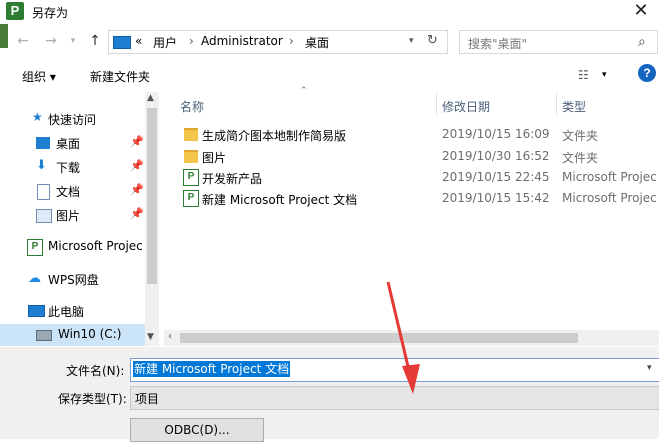 Image resolution: width=659 pixels, height=442 pixels. What do you see at coordinates (68, 168) in the screenshot?
I see `nav-item-downloads-label: 下载` at bounding box center [68, 168].